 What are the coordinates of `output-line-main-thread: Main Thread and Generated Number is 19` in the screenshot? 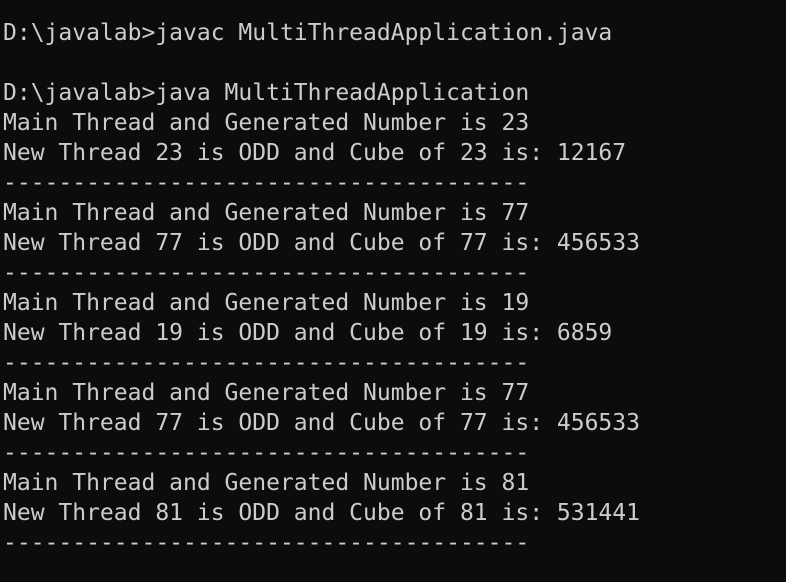 It's located at (266, 303).